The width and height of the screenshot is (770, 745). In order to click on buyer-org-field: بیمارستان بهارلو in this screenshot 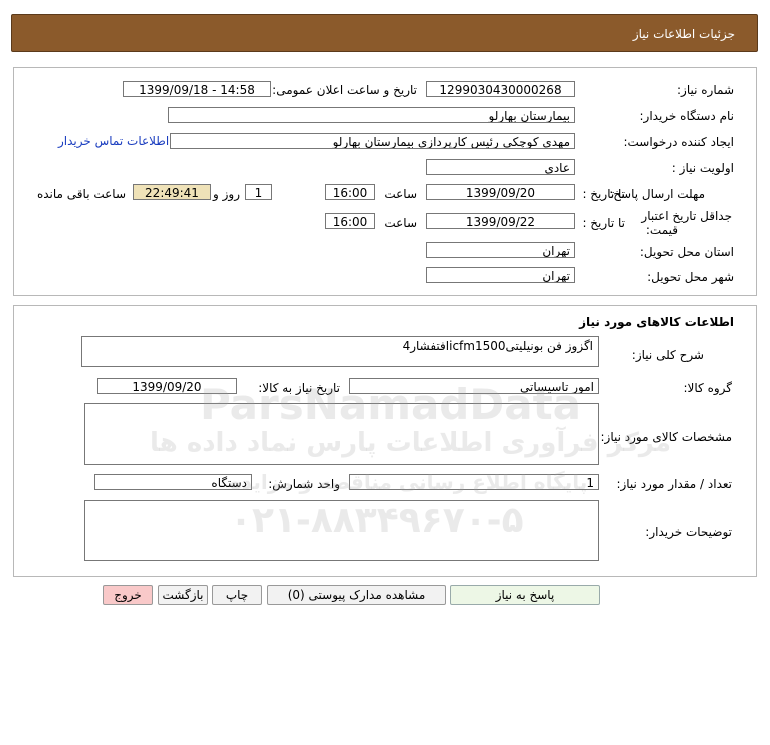, I will do `click(371, 115)`.